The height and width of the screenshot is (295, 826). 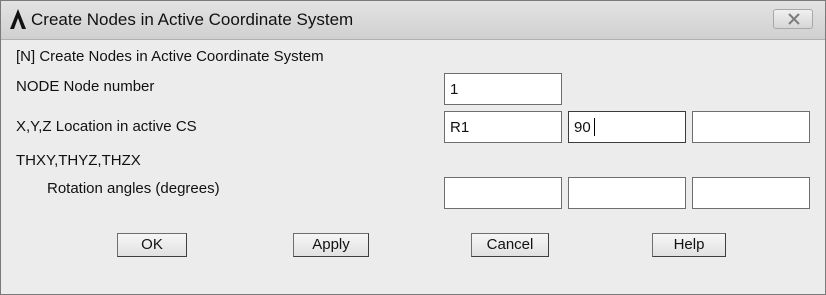 What do you see at coordinates (133, 188) in the screenshot?
I see `rotation-label-bottom: Rotation angles (degrees)` at bounding box center [133, 188].